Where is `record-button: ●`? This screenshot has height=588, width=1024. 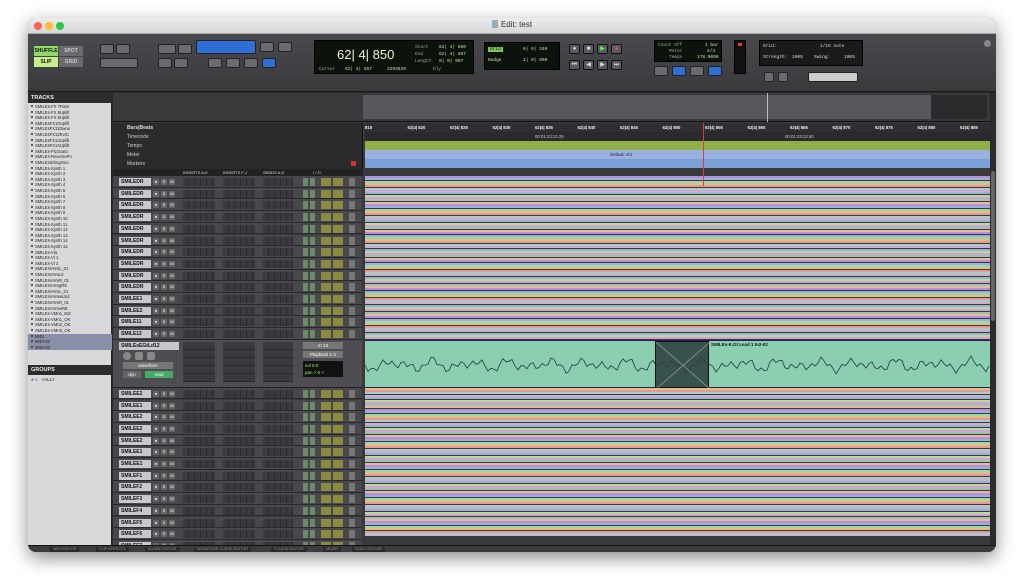 record-button: ● is located at coordinates (616, 49).